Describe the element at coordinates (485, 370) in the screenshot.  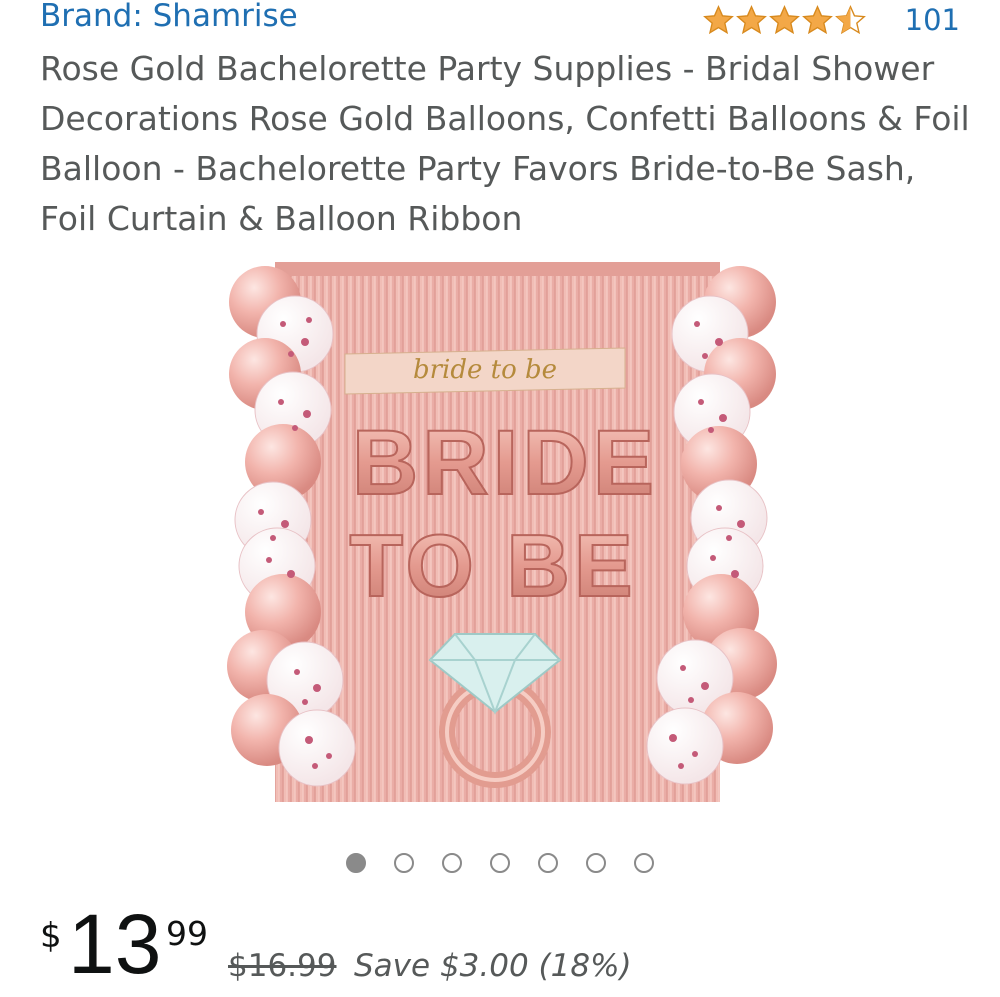
I see `sash-text: bride to be` at that location.